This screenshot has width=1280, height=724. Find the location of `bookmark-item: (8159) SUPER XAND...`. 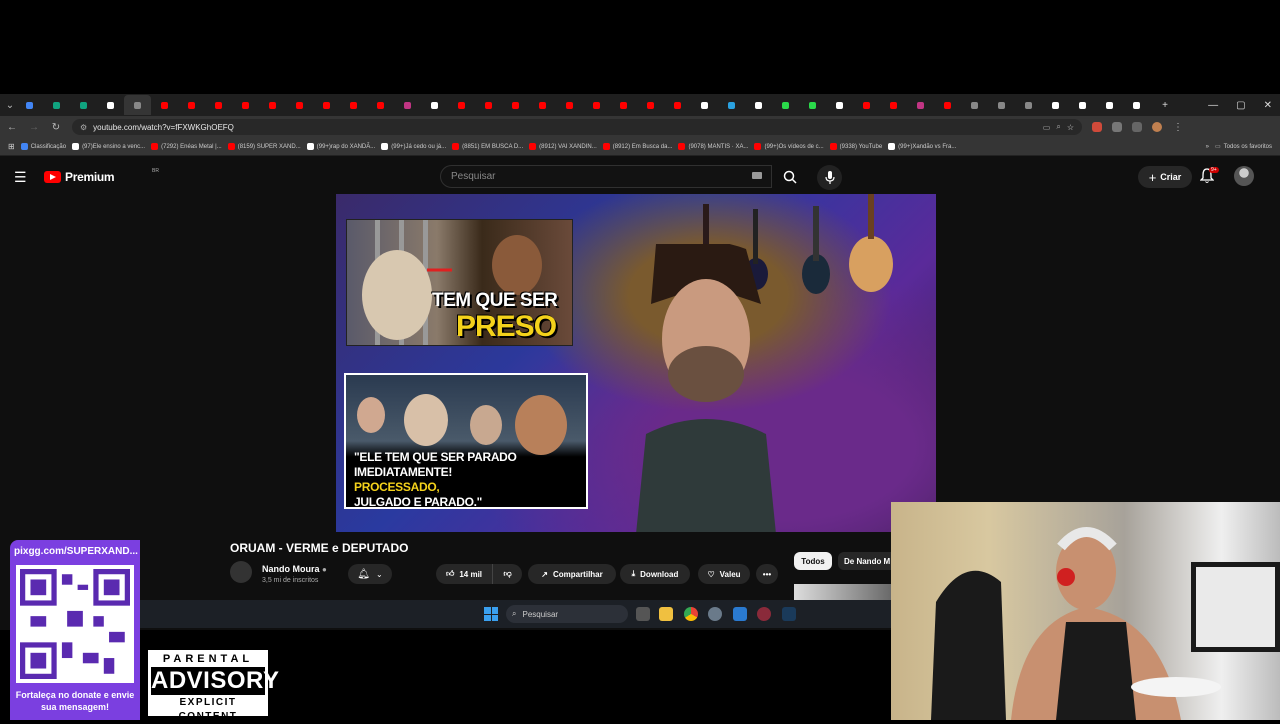

bookmark-item: (8159) SUPER XAND... is located at coordinates (264, 146).